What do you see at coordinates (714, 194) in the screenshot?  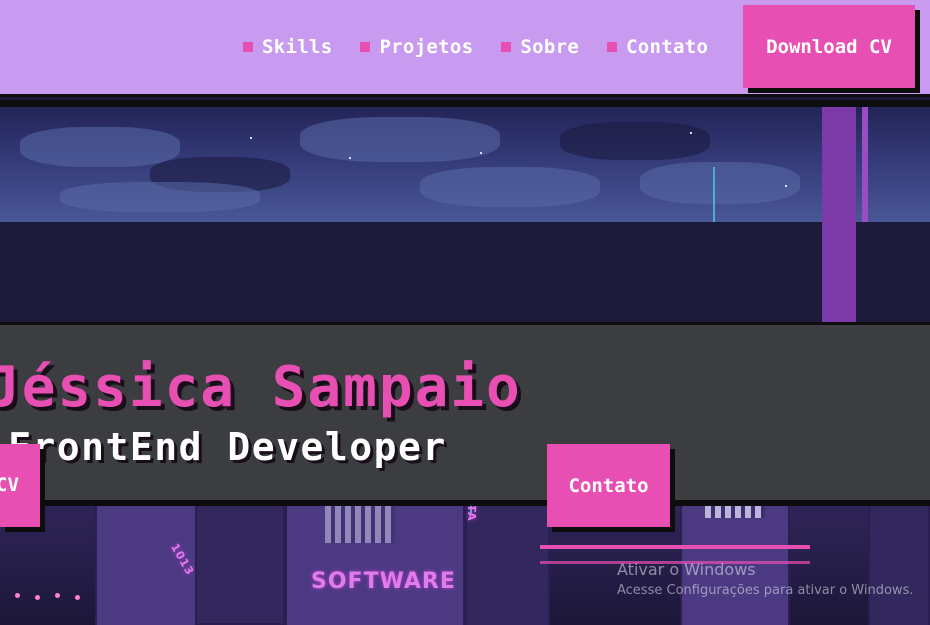 I see `antenna` at bounding box center [714, 194].